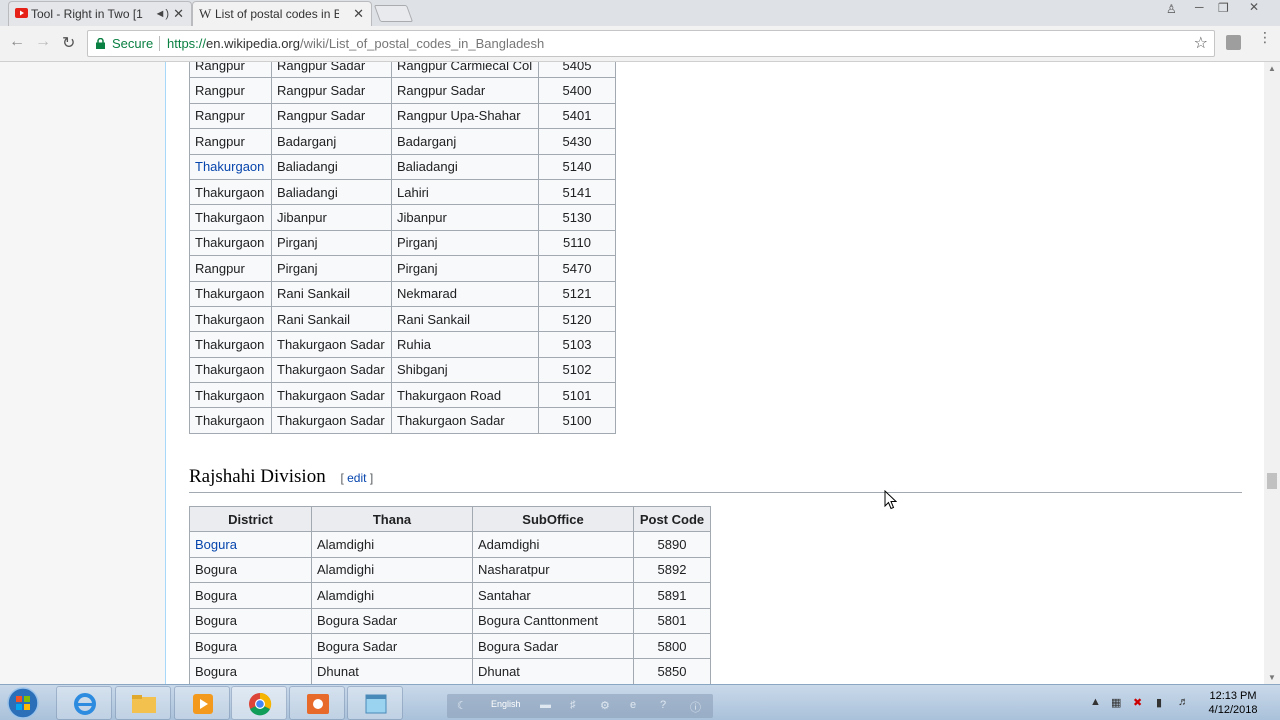 The height and width of the screenshot is (720, 1280). I want to click on pen-icon: ♯, so click(573, 705).